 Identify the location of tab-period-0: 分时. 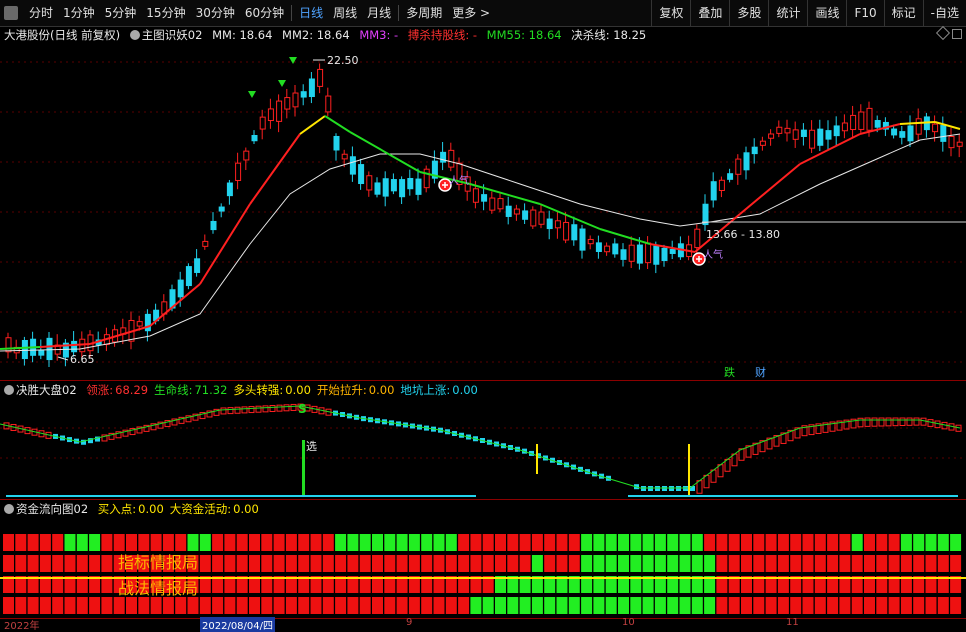
(41, 13).